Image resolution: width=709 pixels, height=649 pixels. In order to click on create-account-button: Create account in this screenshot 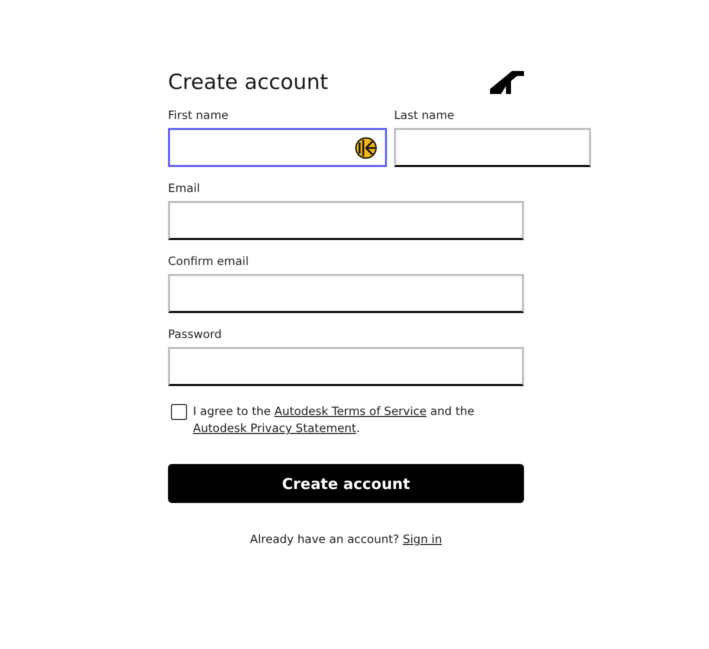, I will do `click(346, 483)`.